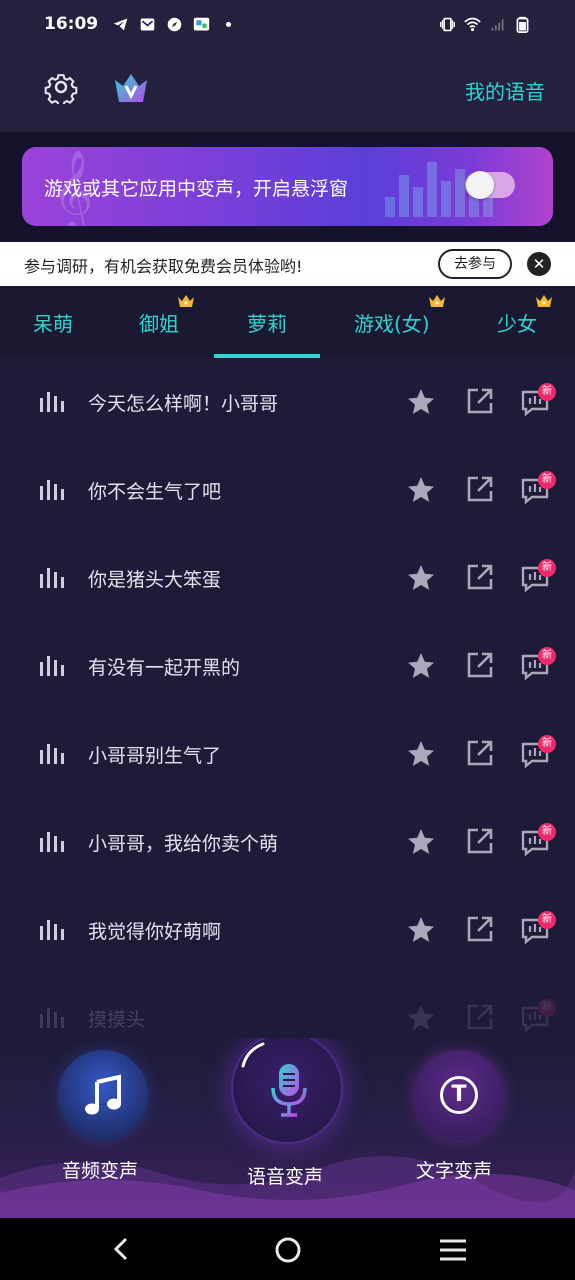 Image resolution: width=575 pixels, height=1280 pixels. What do you see at coordinates (159, 324) in the screenshot?
I see `tab-label: 御姐` at bounding box center [159, 324].